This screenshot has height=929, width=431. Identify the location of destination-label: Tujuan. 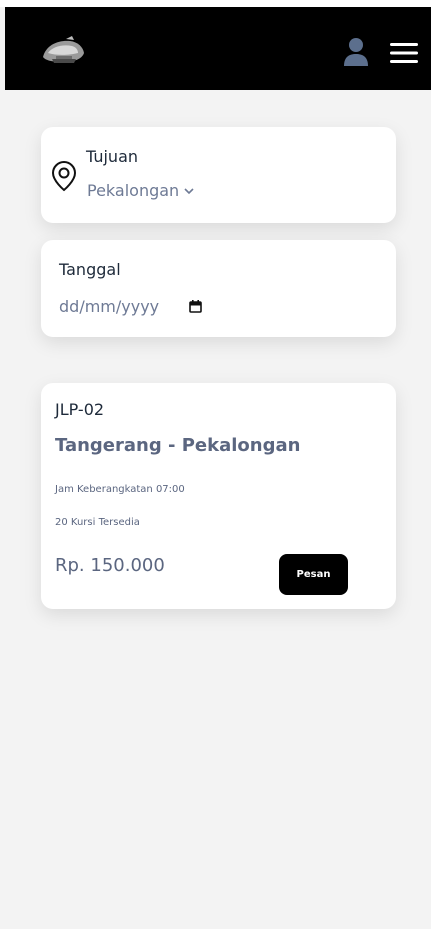
(112, 156).